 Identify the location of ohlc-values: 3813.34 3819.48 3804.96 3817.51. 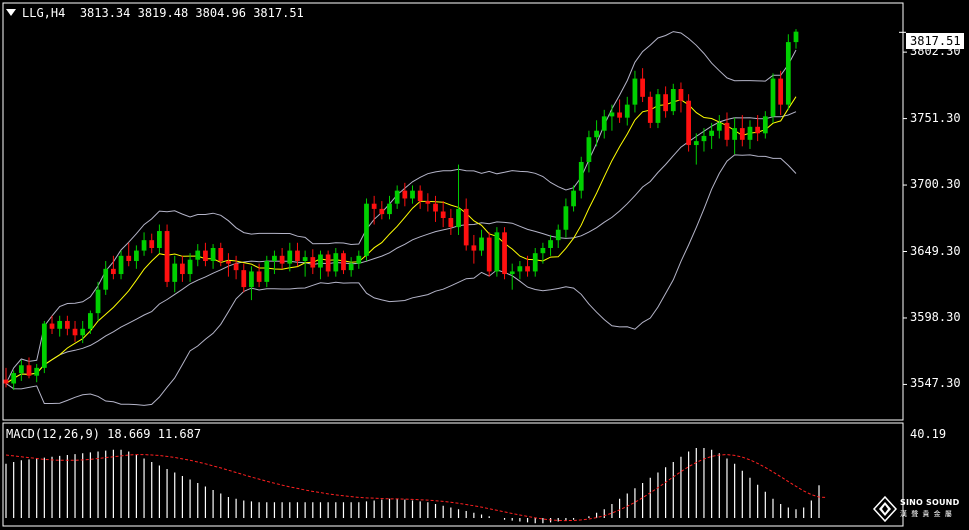
(191, 13).